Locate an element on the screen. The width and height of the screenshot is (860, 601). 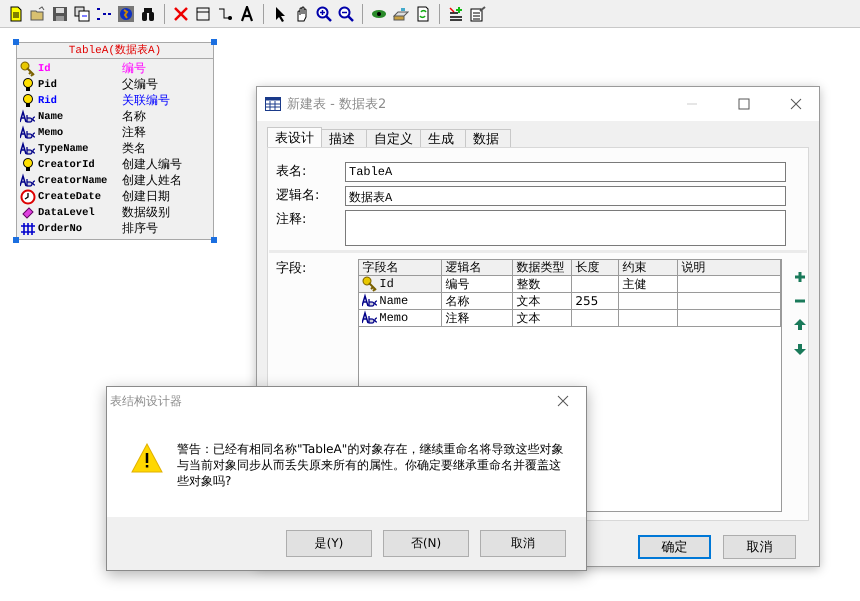
window-title: 新建表 - 数据表2 is located at coordinates (337, 104).